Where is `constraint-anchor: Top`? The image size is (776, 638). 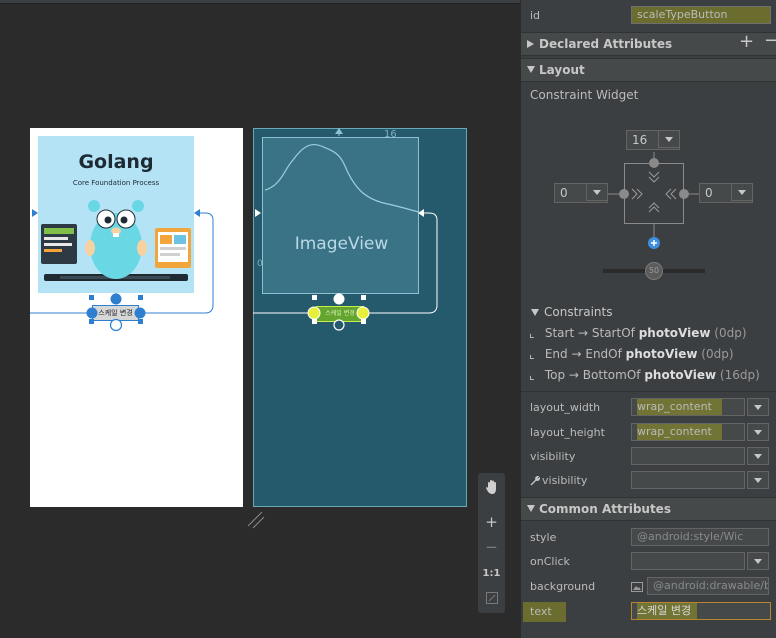
constraint-anchor: Top is located at coordinates (555, 375).